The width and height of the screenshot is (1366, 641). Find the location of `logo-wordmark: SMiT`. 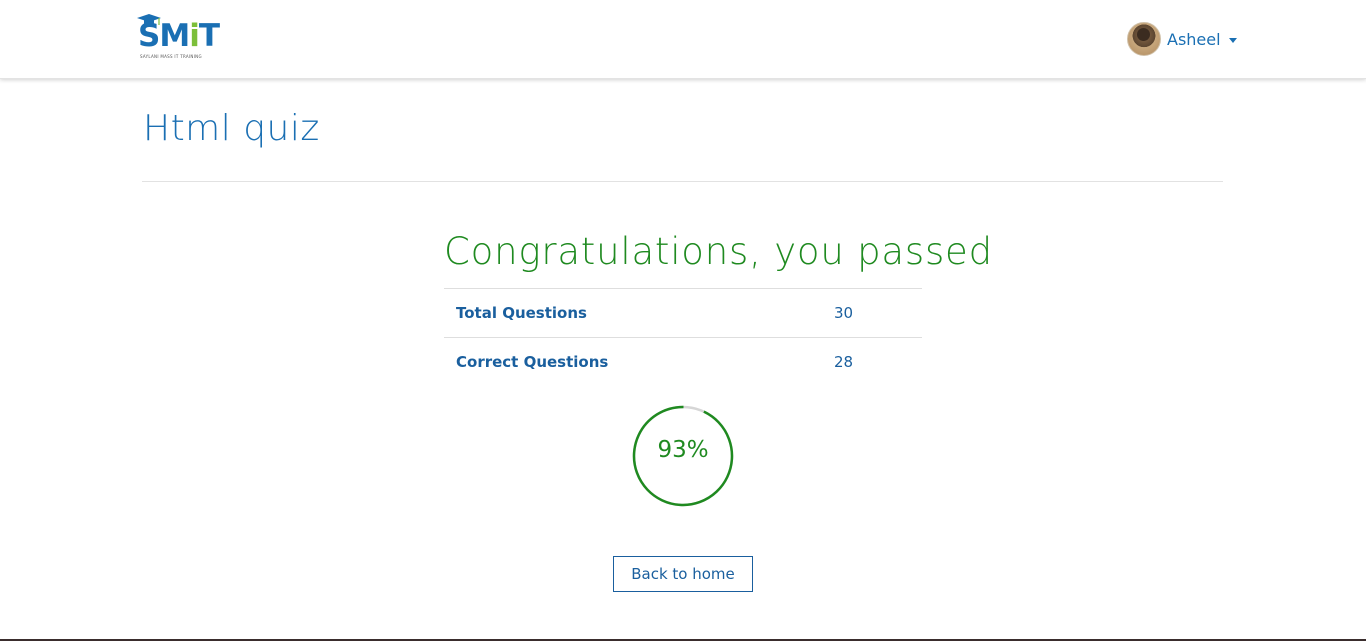

logo-wordmark: SMiT is located at coordinates (179, 36).